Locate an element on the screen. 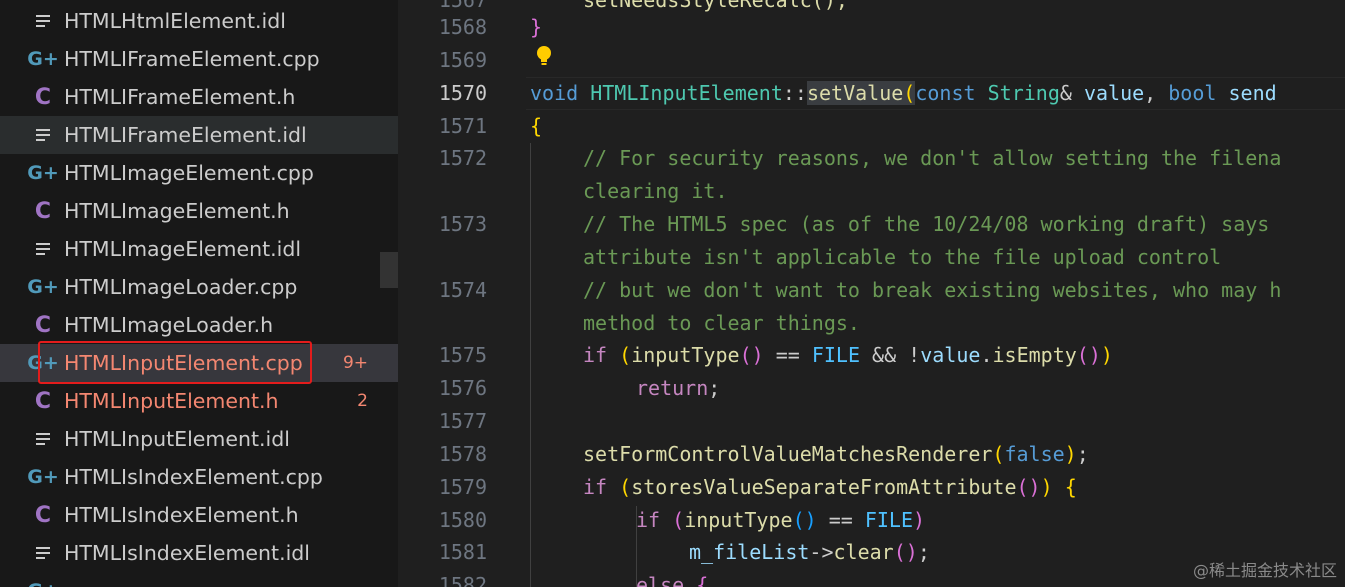  file-item: HTMLInputElement.idl is located at coordinates (199, 439).